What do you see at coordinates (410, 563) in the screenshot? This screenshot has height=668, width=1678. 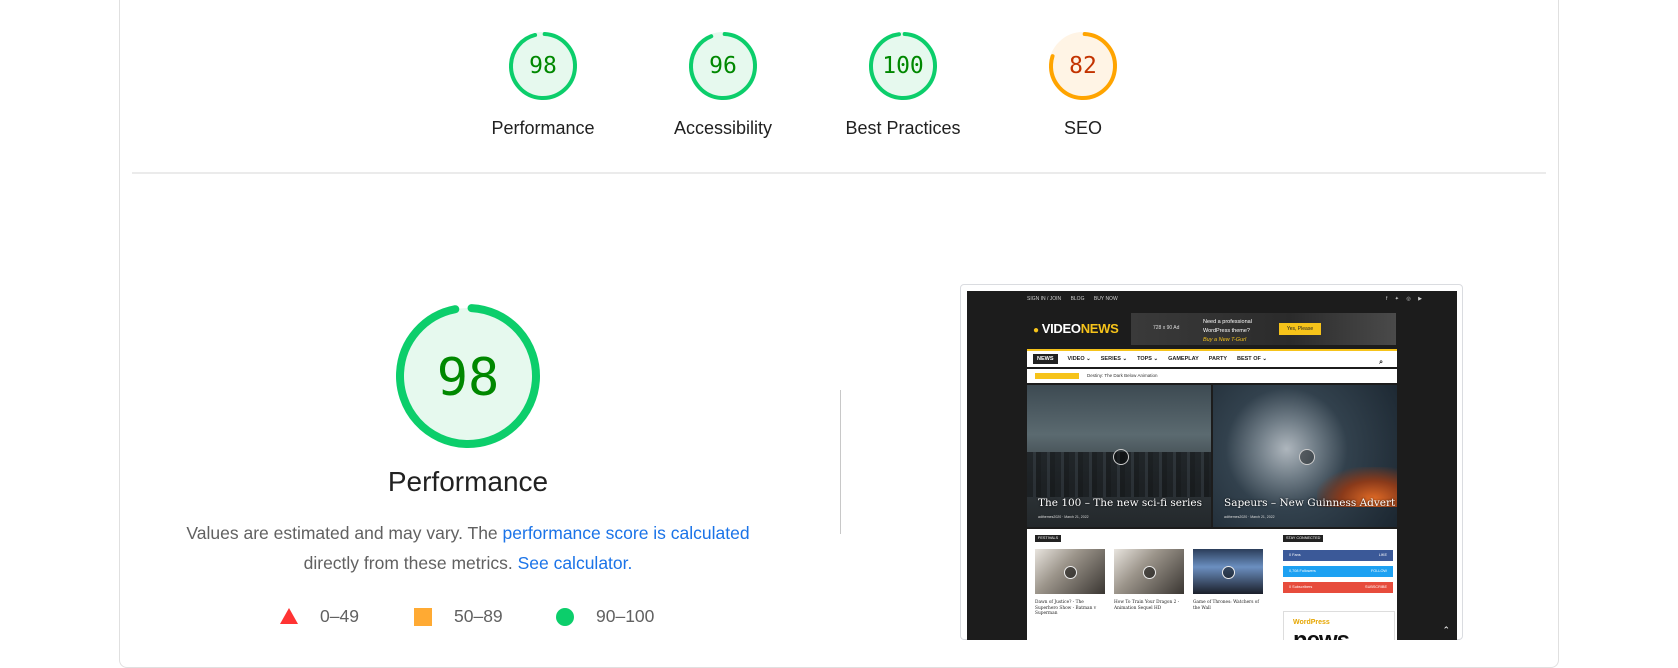 I see `desc-text: directly from these metrics.` at bounding box center [410, 563].